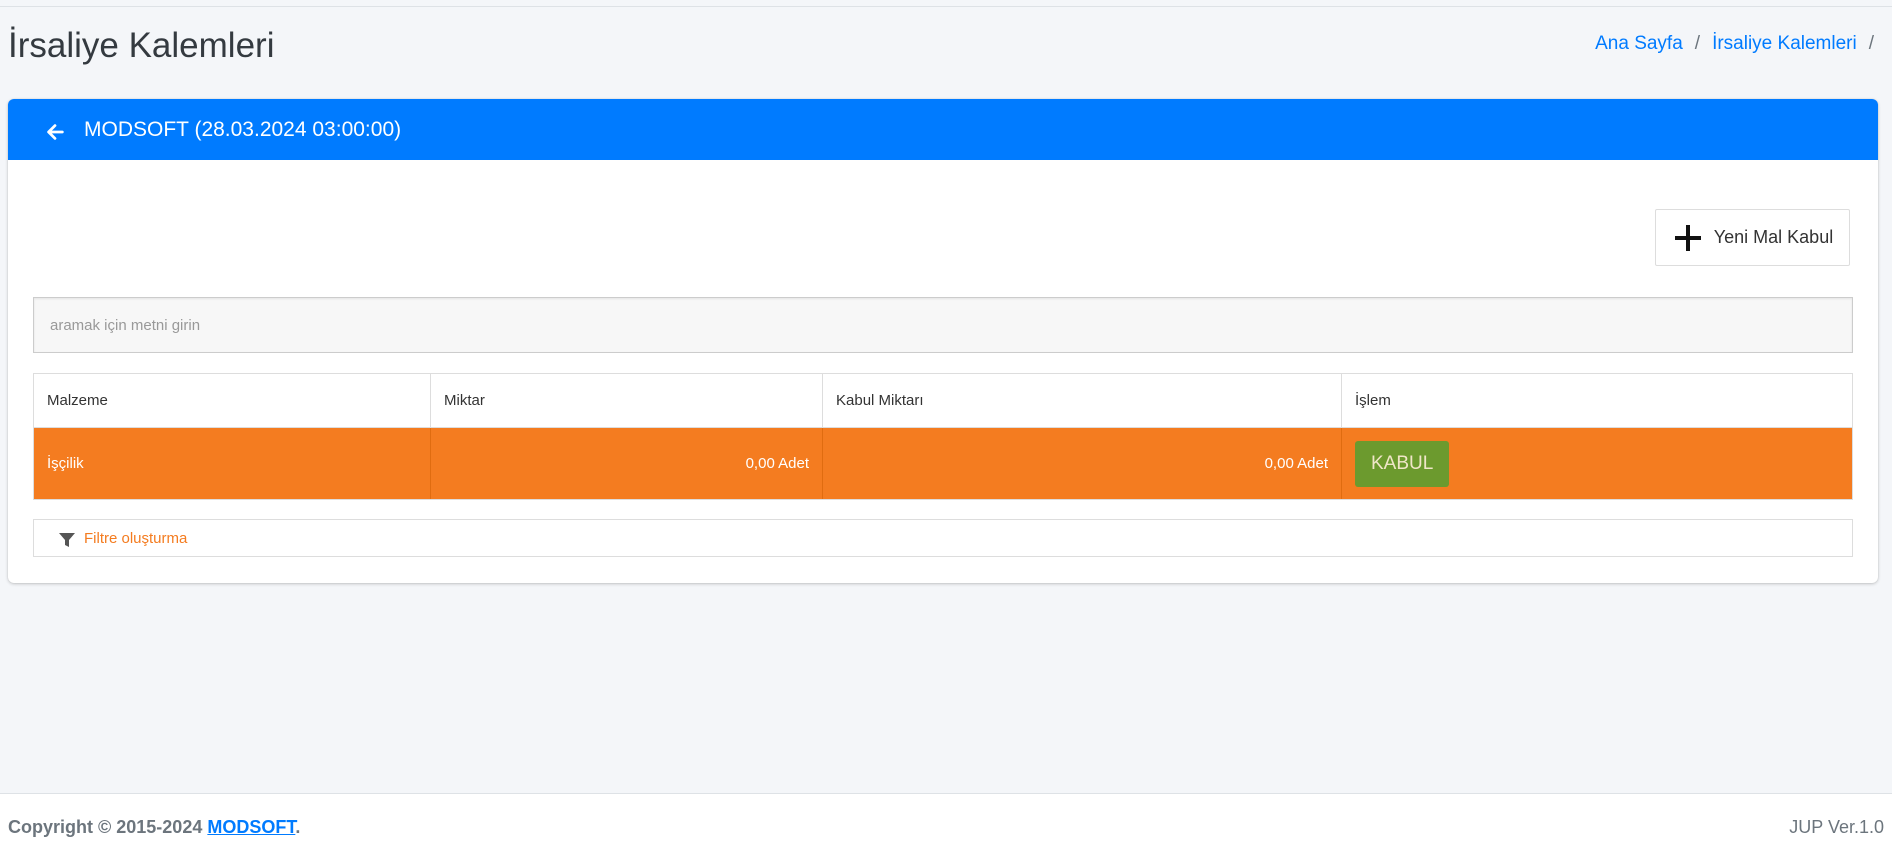 The image size is (1892, 860). I want to click on breadcrumb: Ana Sayfa / İrsaliye Kalemleri /, so click(1734, 44).